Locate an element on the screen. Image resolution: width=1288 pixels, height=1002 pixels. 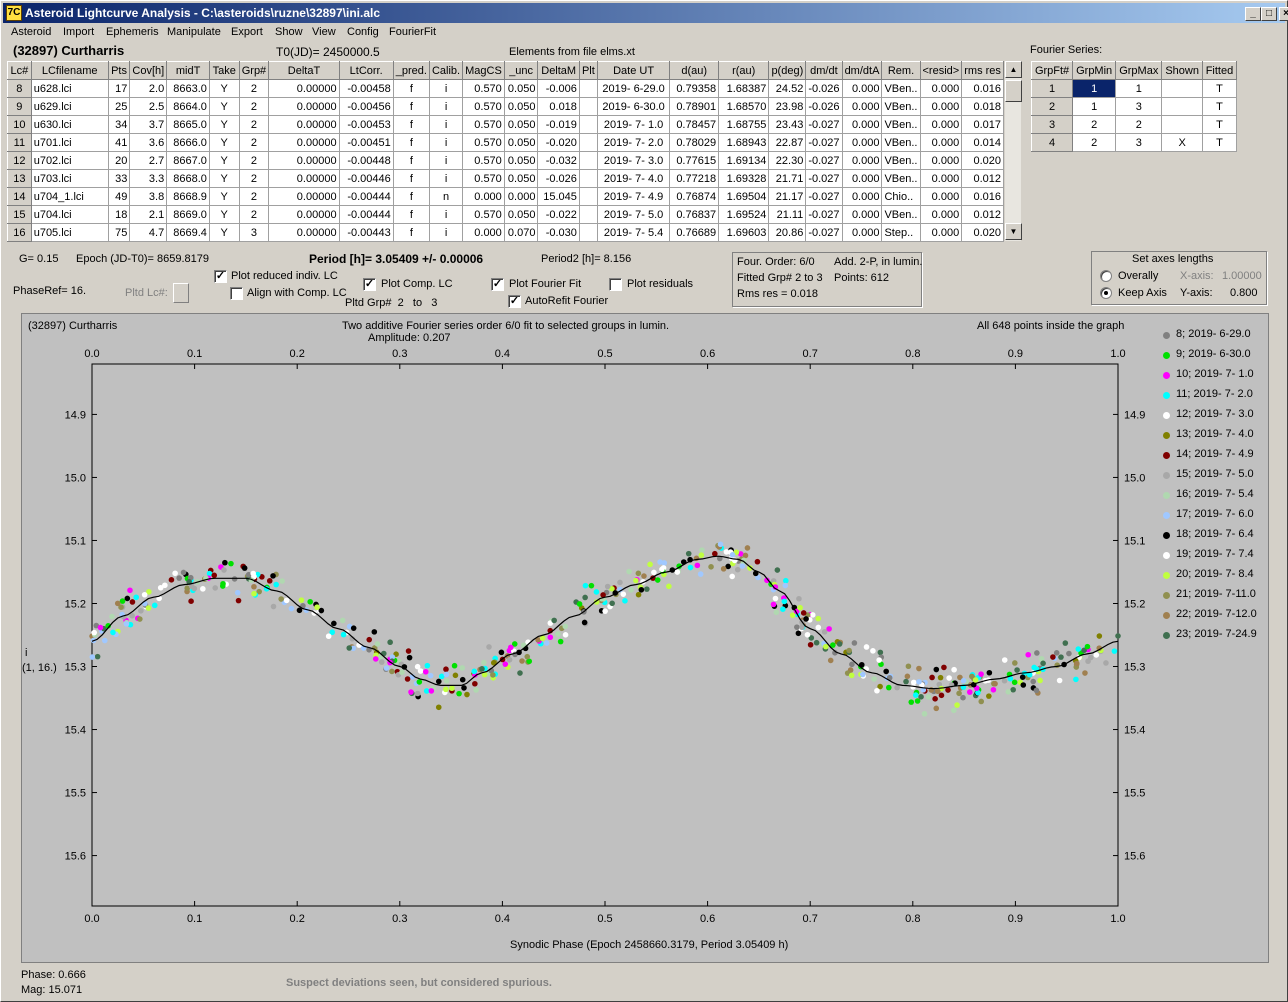
table-cell: 0.014 is located at coordinates (982, 142).